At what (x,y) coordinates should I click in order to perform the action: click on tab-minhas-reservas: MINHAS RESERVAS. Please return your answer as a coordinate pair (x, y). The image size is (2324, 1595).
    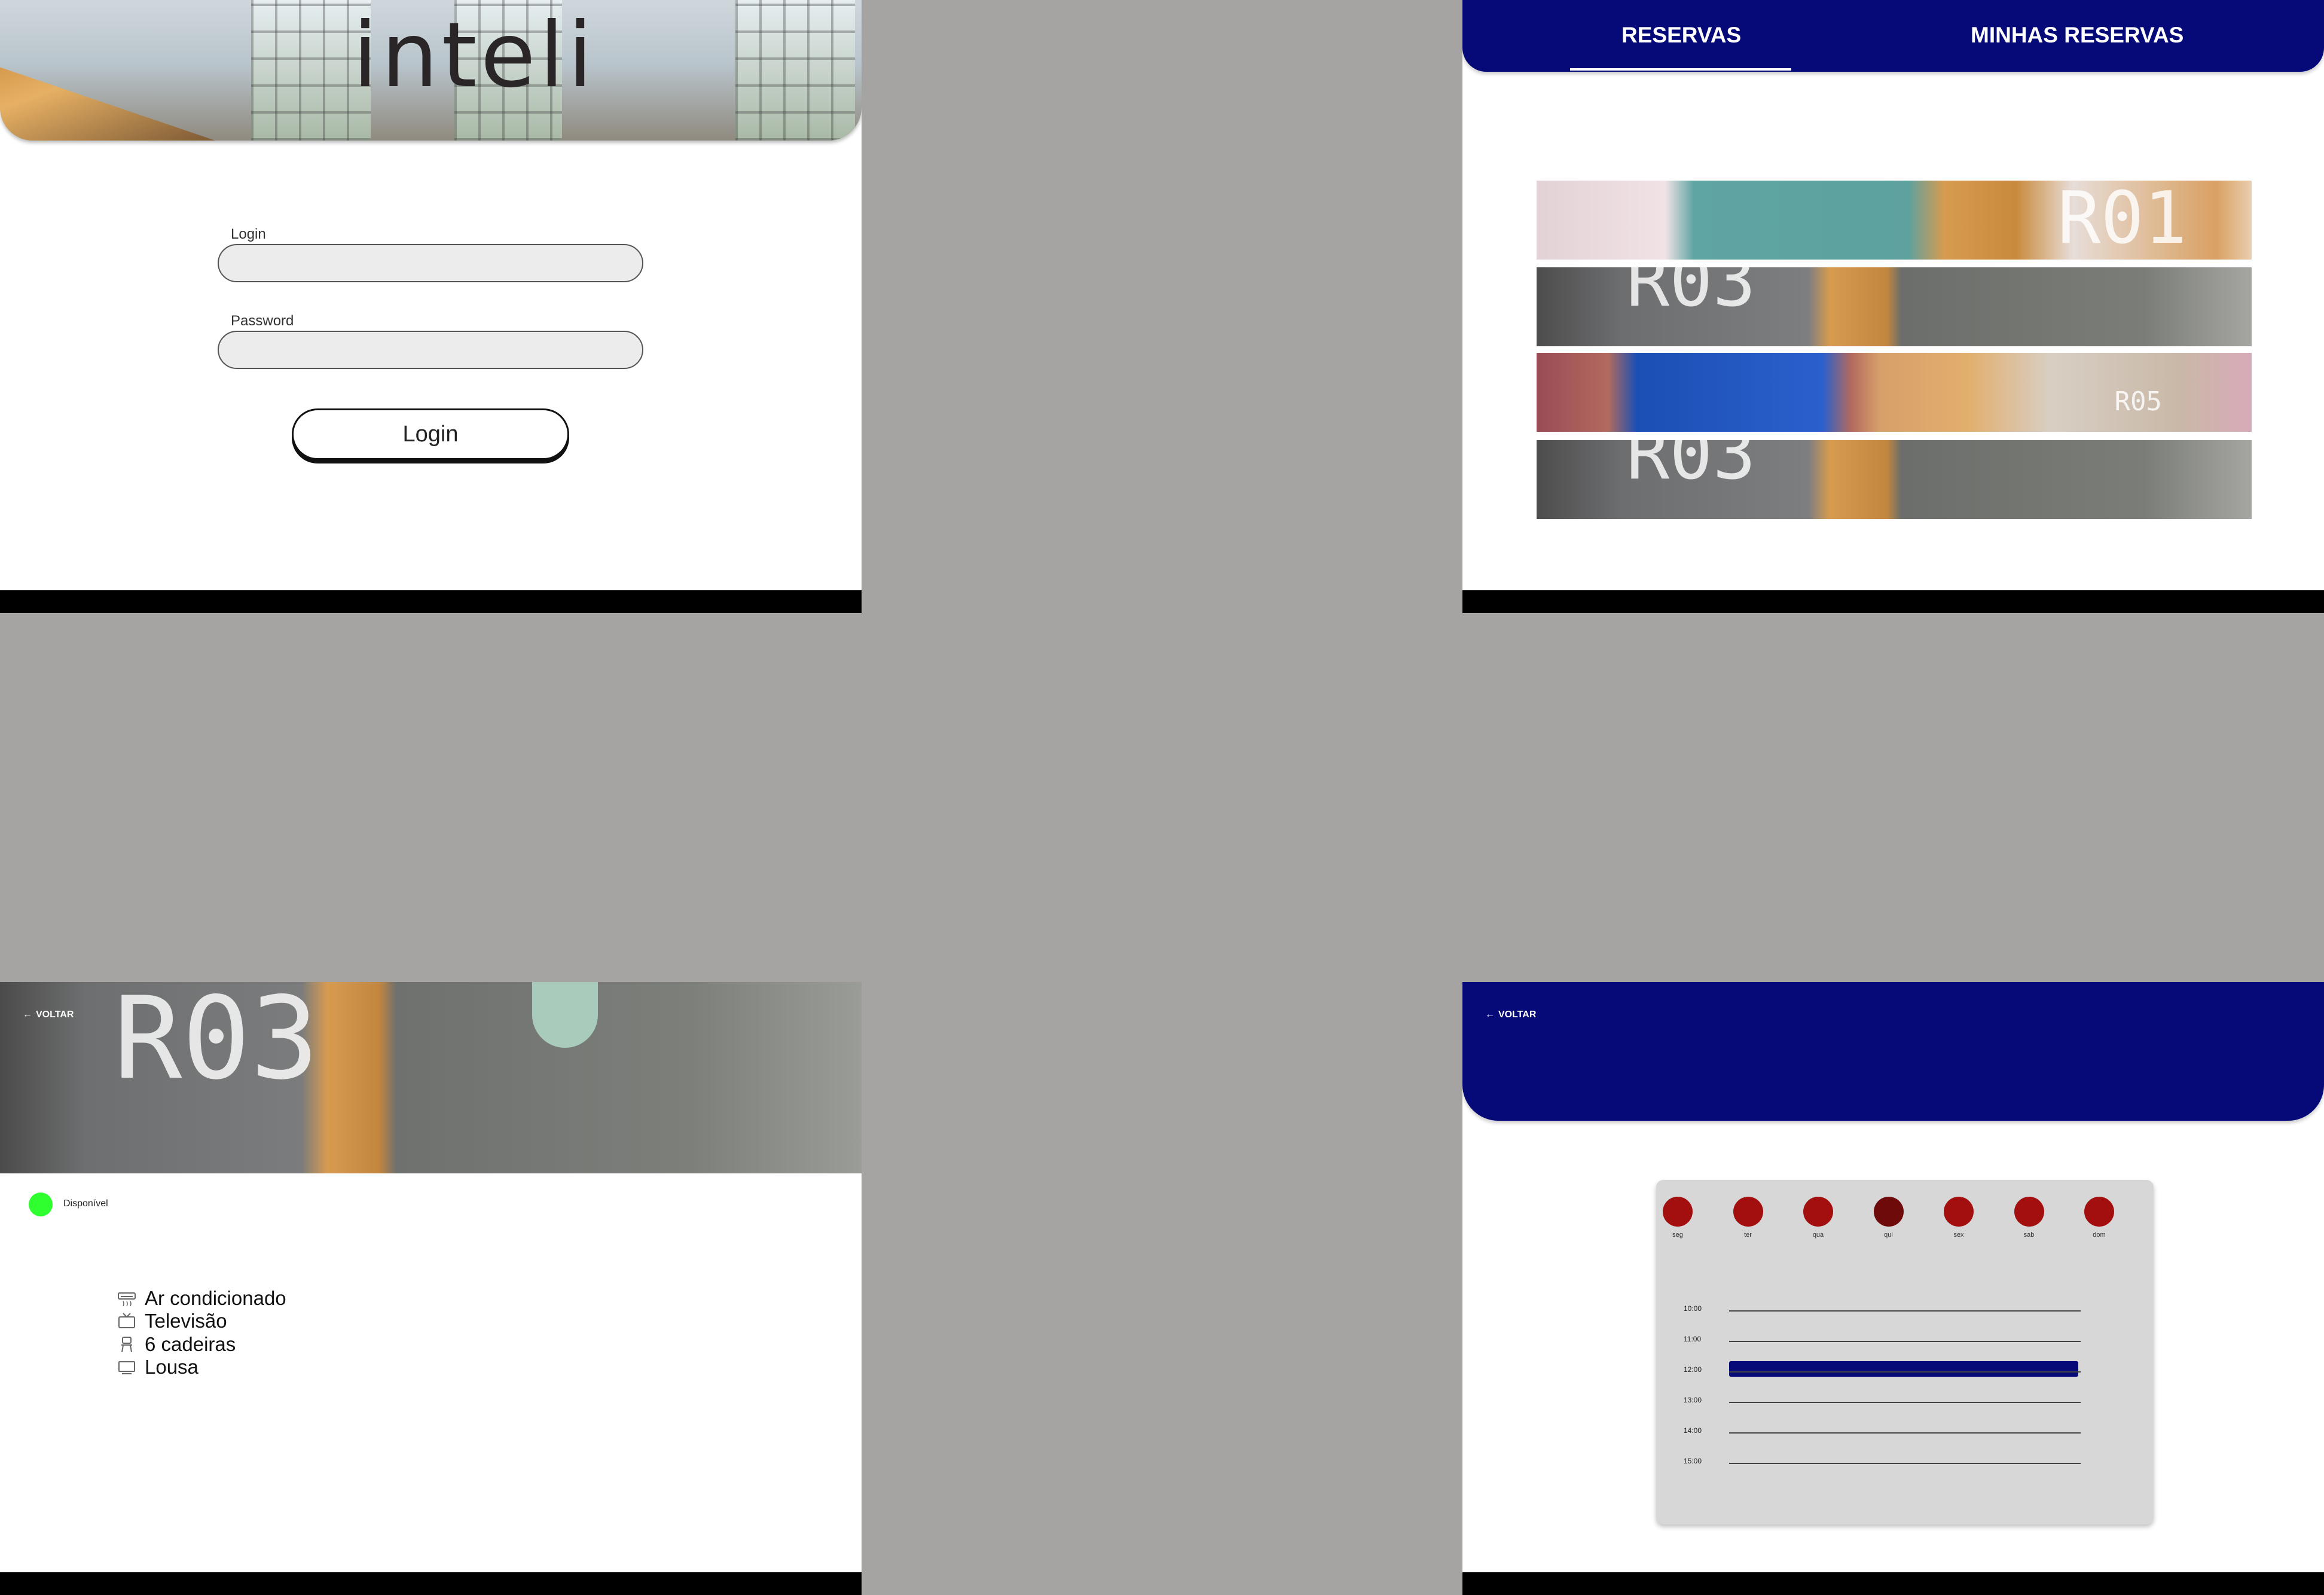
    Looking at the image, I should click on (2077, 35).